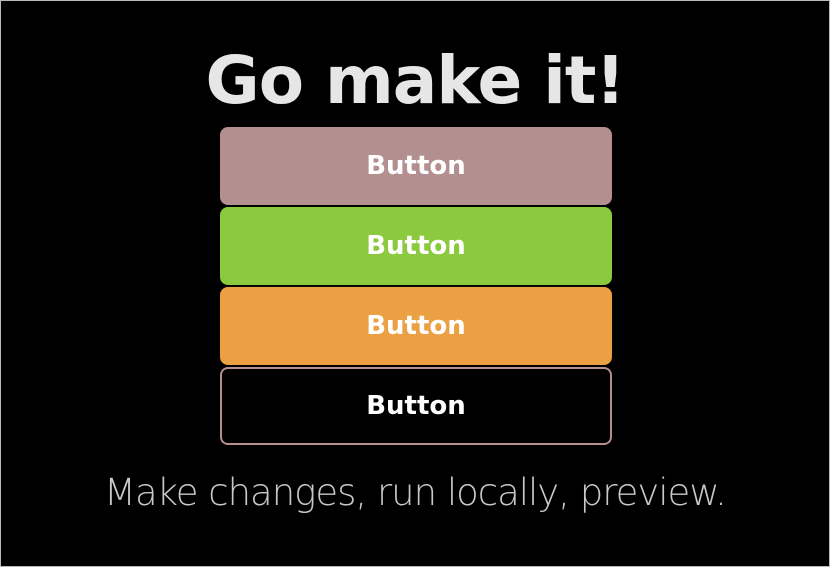 Image resolution: width=830 pixels, height=567 pixels. I want to click on button-outline: Button, so click(416, 406).